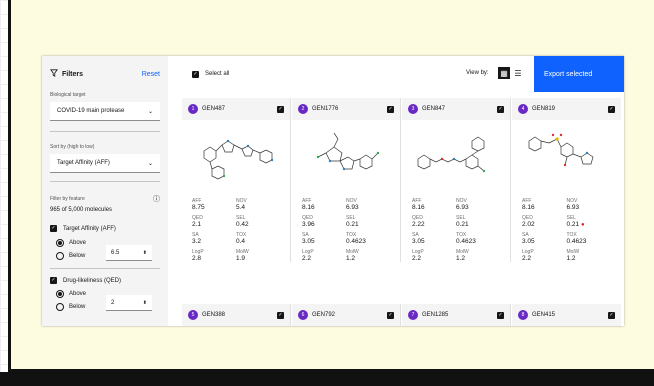 The width and height of the screenshot is (654, 386). What do you see at coordinates (544, 221) in the screenshot?
I see `metric: QED 2.02` at bounding box center [544, 221].